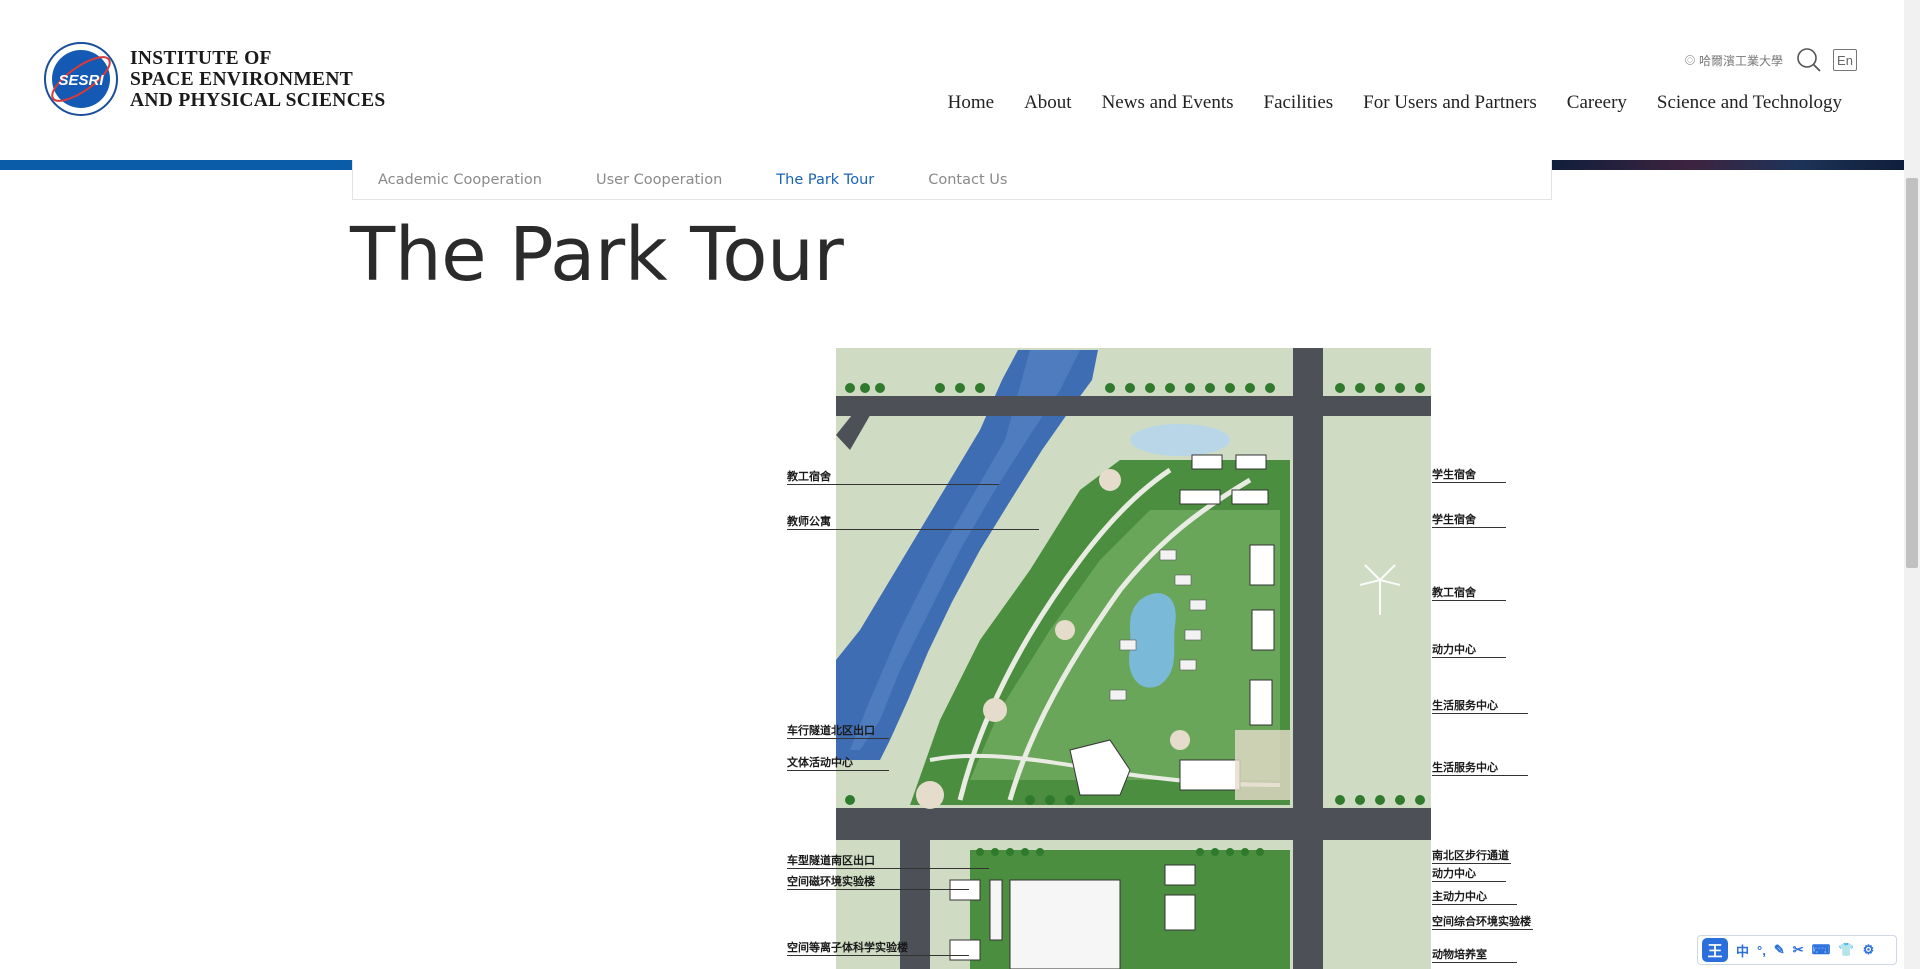 Image resolution: width=1920 pixels, height=969 pixels. Describe the element at coordinates (1469, 874) in the screenshot. I see `map-label-right-8: 动力中心` at that location.